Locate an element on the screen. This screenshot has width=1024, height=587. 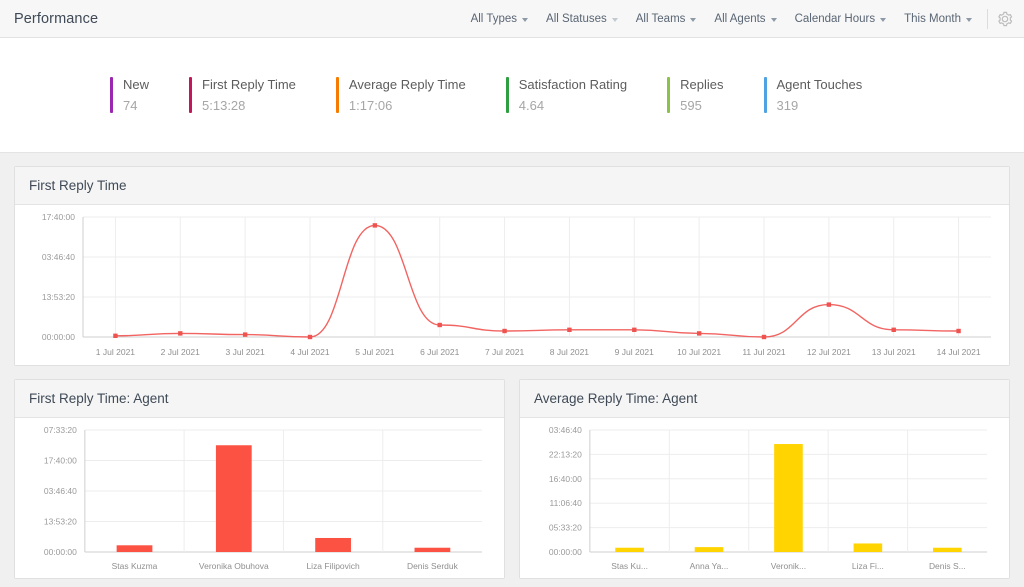
panel-title: Average Reply Time: Agent is located at coordinates (764, 399).